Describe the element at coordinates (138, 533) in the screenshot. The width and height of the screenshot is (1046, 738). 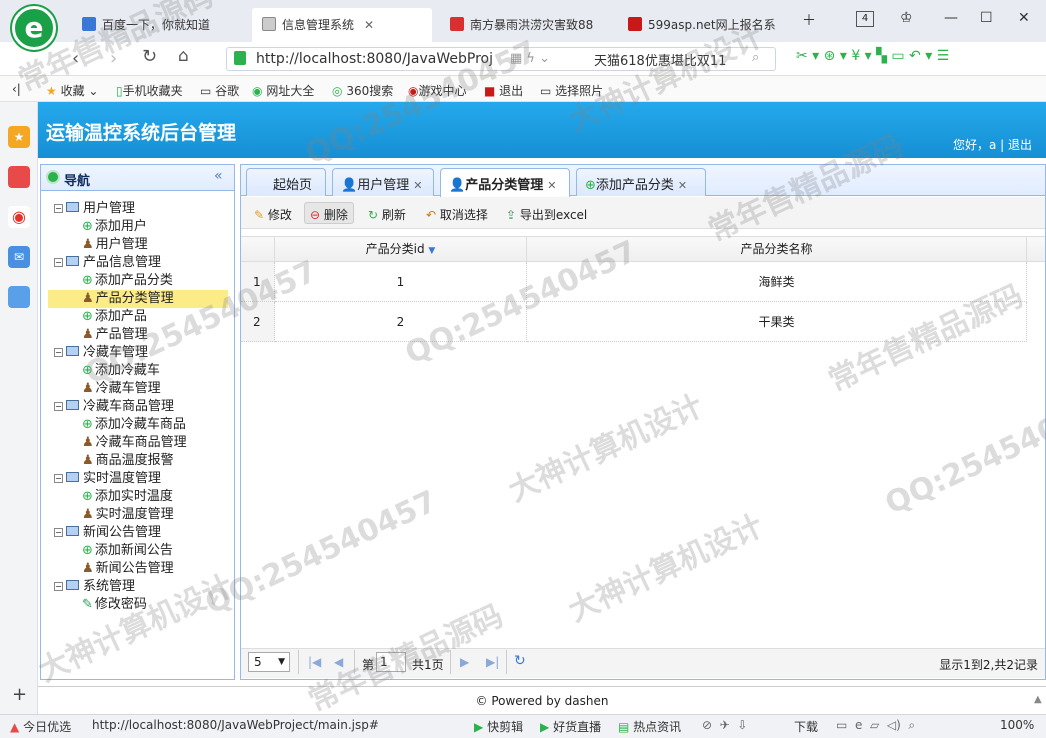
I see `tree-group: − 新闻公告管理` at that location.